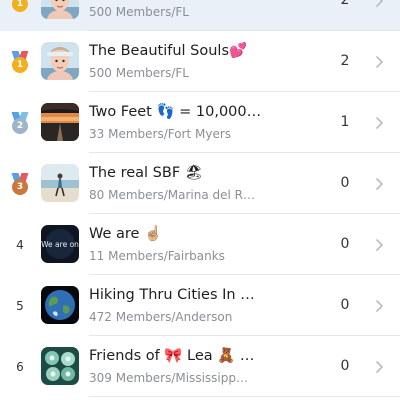  Describe the element at coordinates (20, 367) in the screenshot. I see `rank-number: 6` at that location.